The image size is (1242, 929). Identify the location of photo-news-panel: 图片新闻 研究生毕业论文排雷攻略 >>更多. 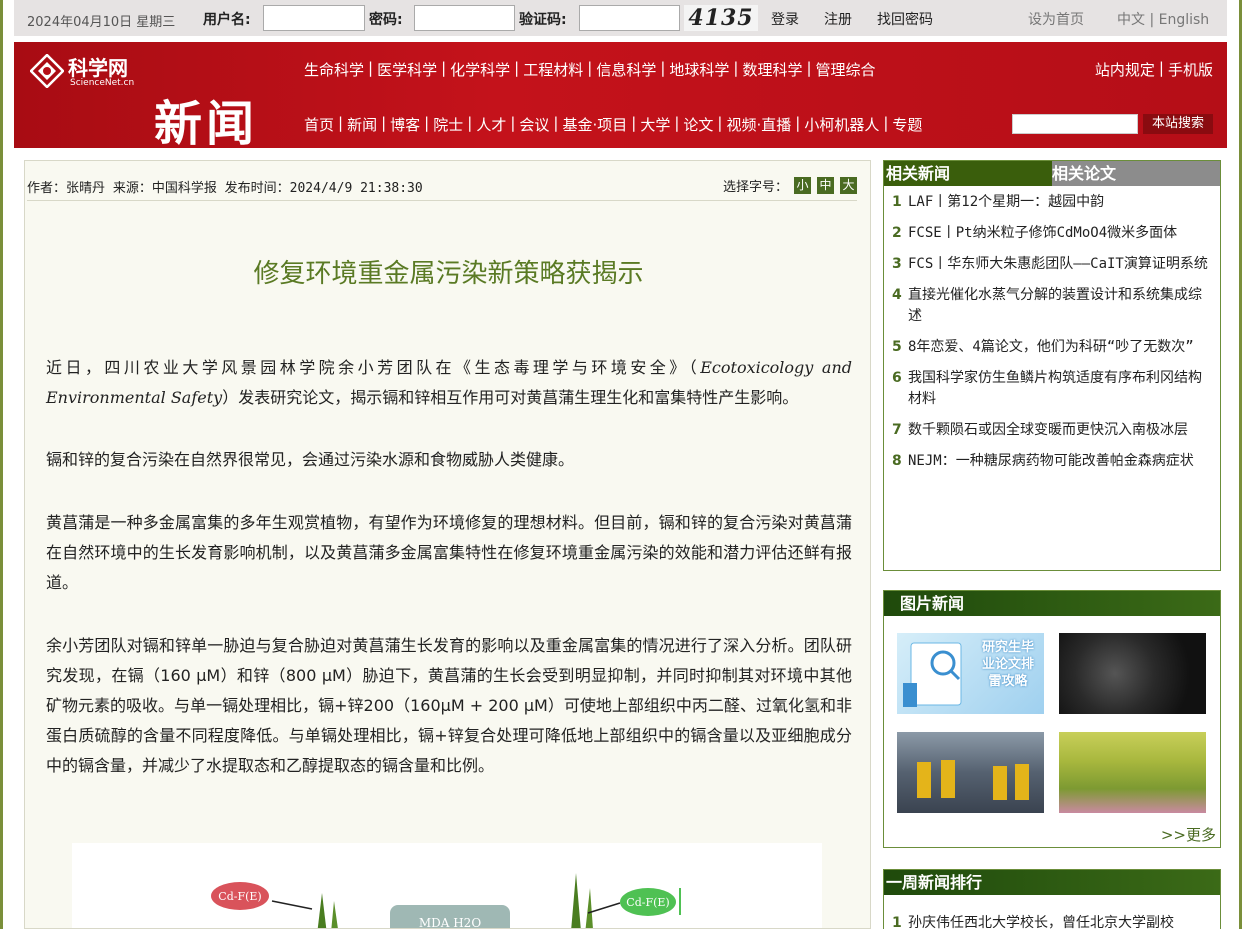
(1052, 719).